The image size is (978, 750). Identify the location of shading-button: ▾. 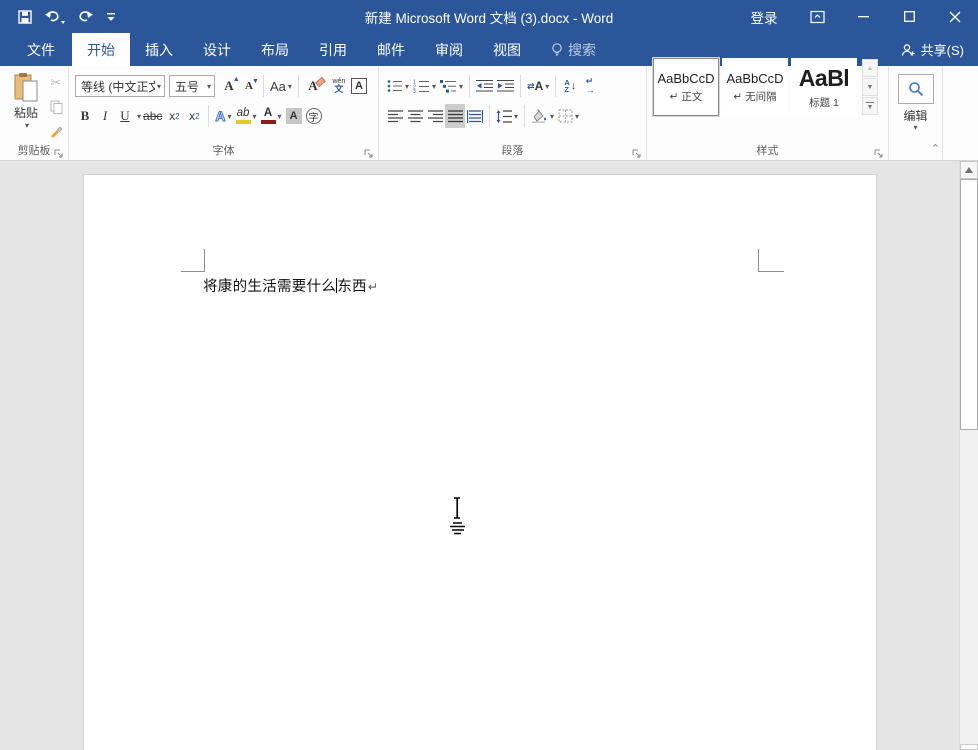
(542, 116).